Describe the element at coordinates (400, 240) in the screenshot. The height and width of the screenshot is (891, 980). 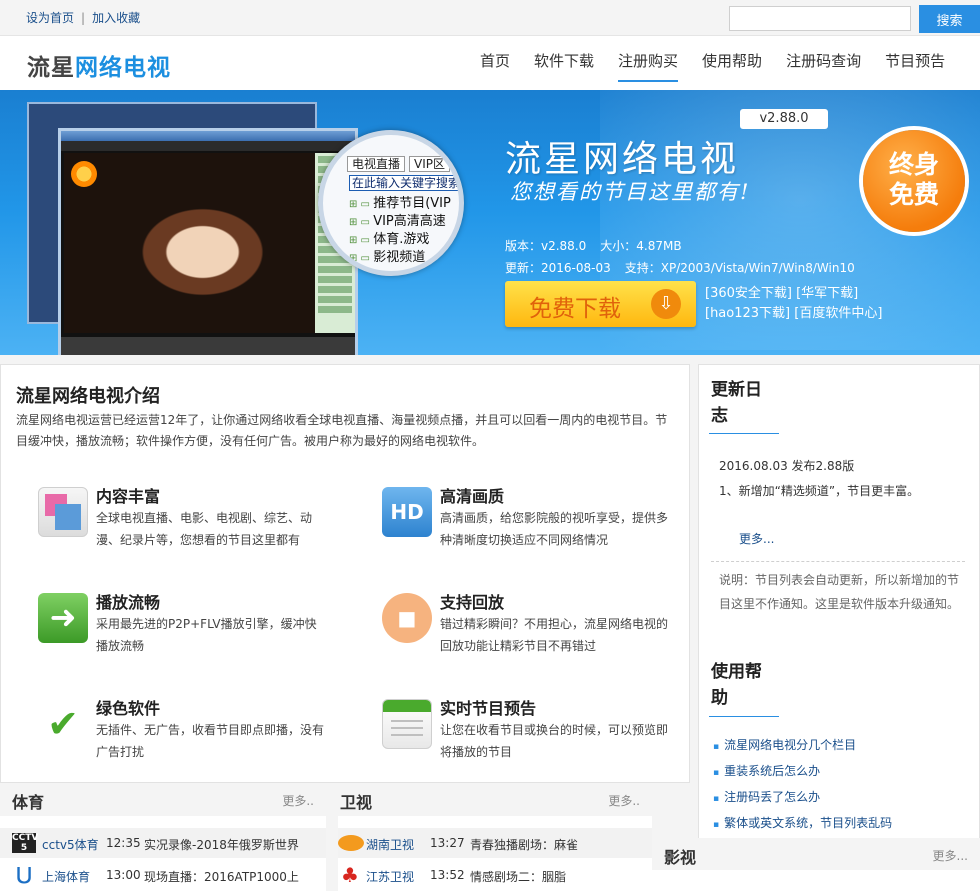
I see `magnifier-item: 体育.游戏` at that location.